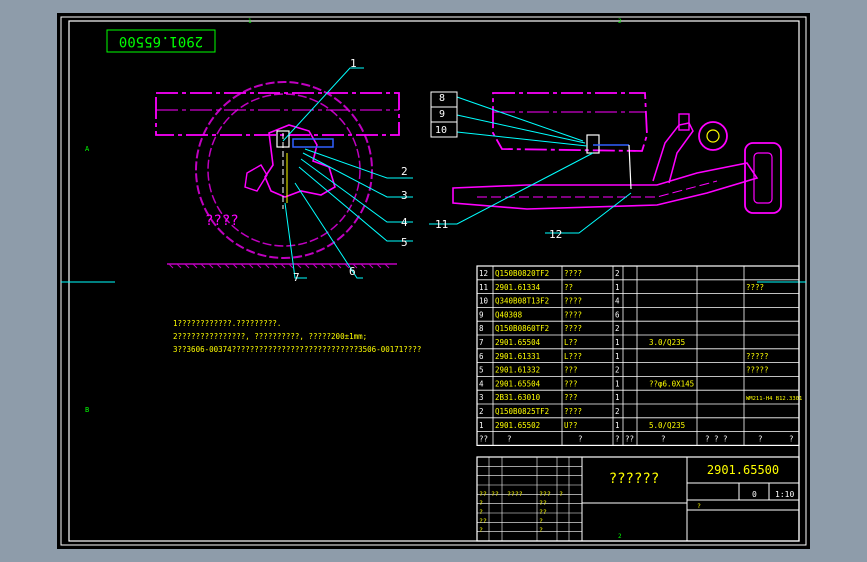 The width and height of the screenshot is (867, 562). I want to click on bom-header-cell: ??, so click(629, 439).